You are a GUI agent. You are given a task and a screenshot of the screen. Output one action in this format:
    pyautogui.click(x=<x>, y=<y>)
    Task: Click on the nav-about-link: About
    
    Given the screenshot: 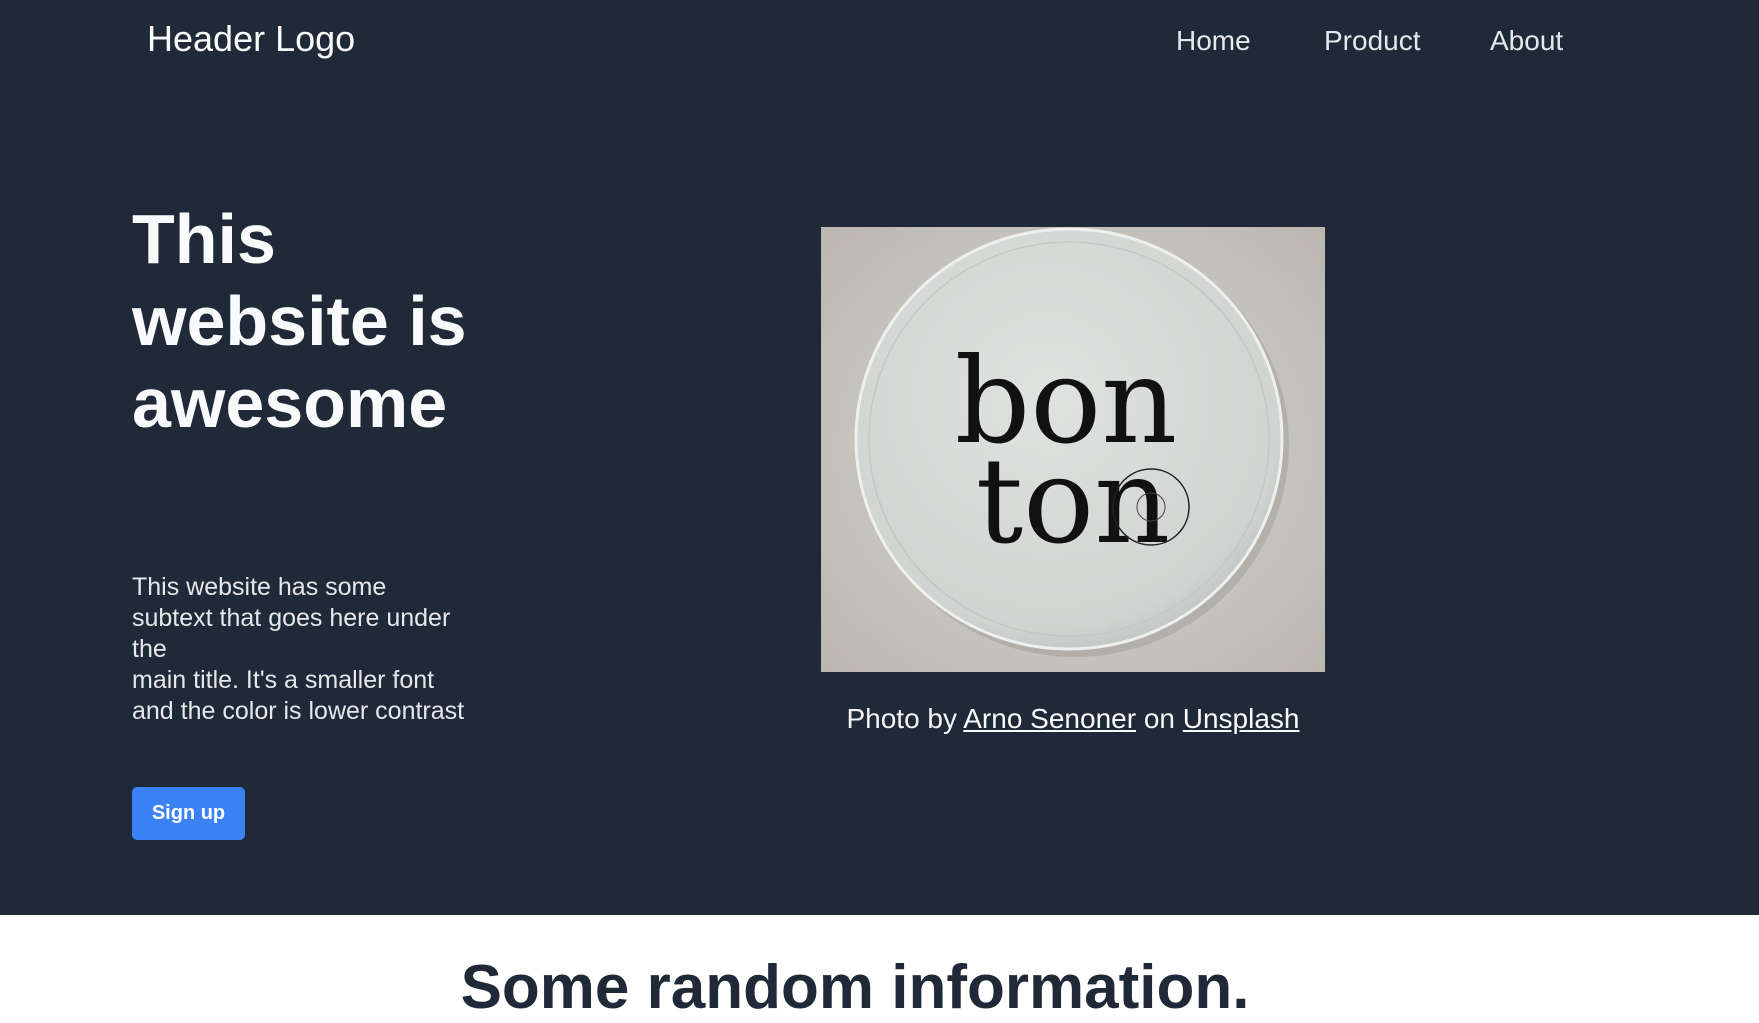 What is the action you would take?
    pyautogui.click(x=1526, y=41)
    